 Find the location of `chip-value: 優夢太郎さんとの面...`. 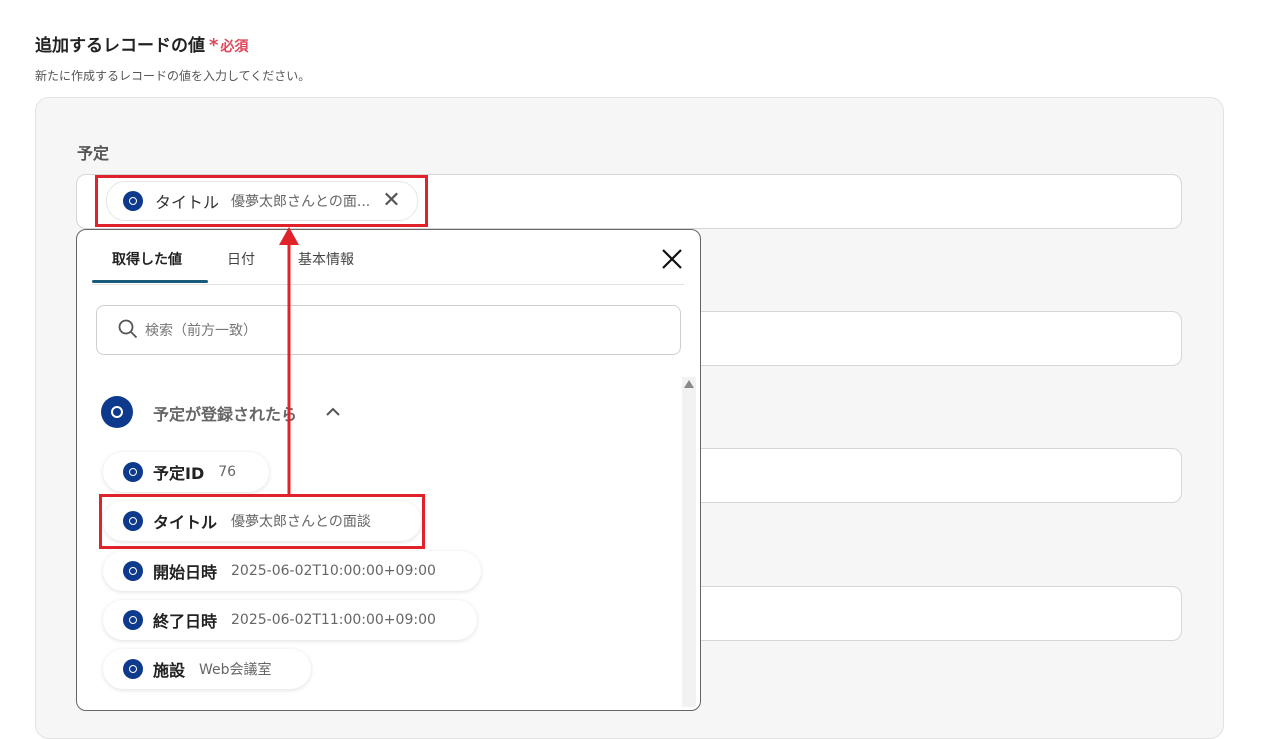

chip-value: 優夢太郎さんとの面... is located at coordinates (301, 202).